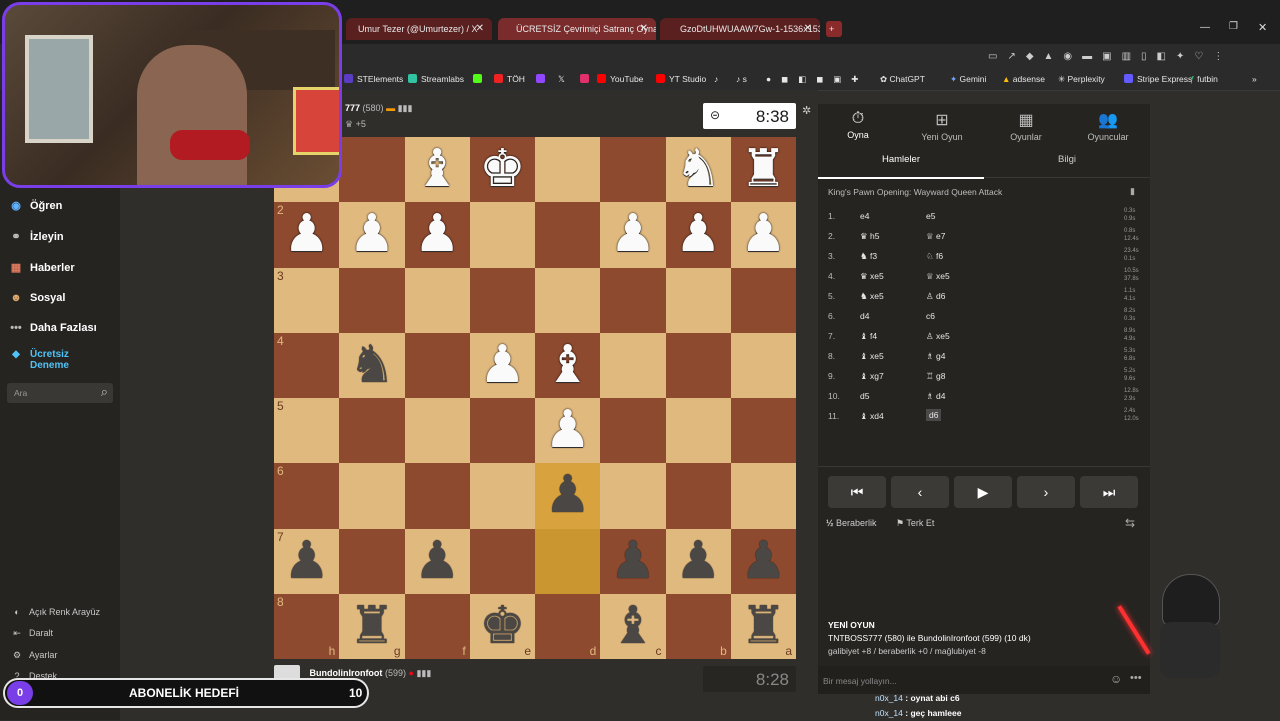  What do you see at coordinates (1026, 126) in the screenshot?
I see `tab-games: ▦ Oyunlar` at bounding box center [1026, 126].